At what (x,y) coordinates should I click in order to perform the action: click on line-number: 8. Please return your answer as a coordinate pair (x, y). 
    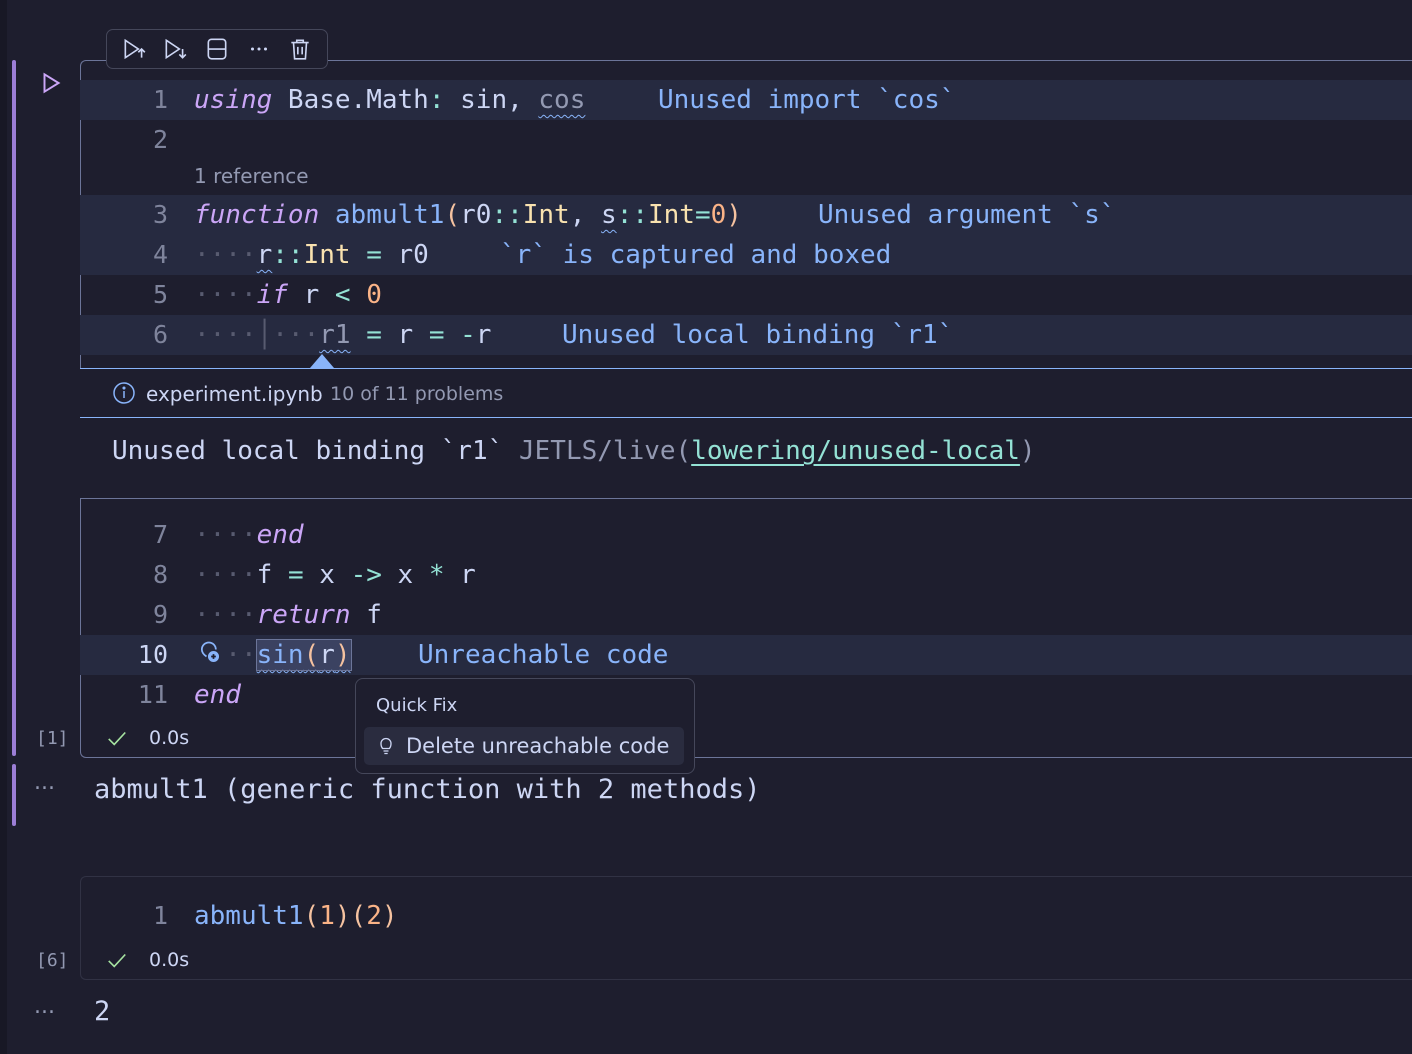
    Looking at the image, I should click on (160, 574).